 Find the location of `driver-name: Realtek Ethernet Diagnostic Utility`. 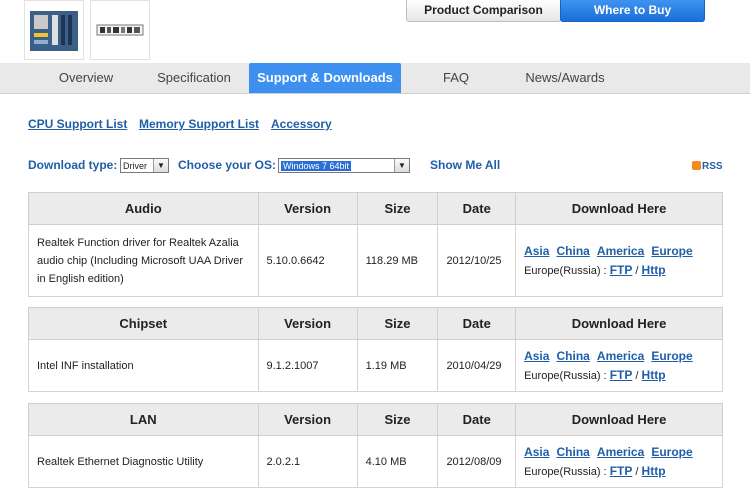

driver-name: Realtek Ethernet Diagnostic Utility is located at coordinates (143, 461).